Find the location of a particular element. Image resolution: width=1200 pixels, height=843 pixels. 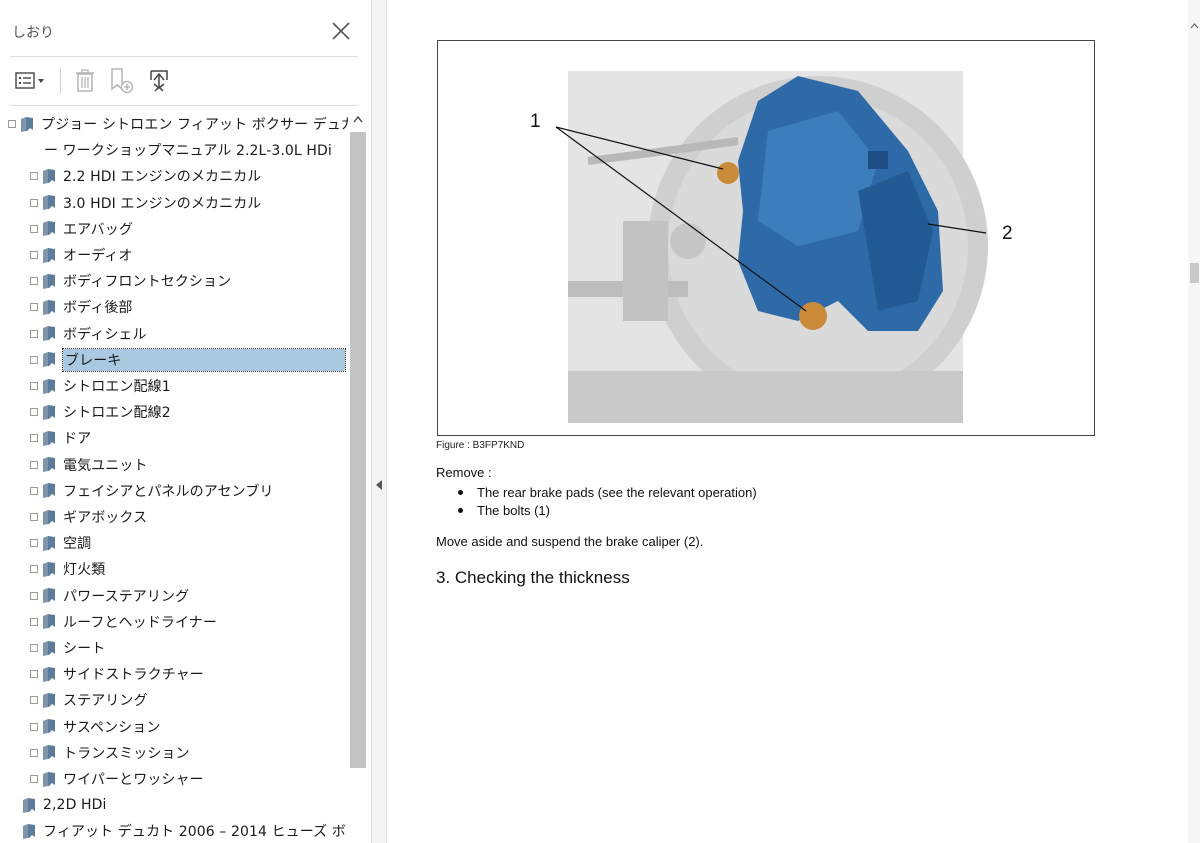

bookmark-item: ドア is located at coordinates (60, 438).